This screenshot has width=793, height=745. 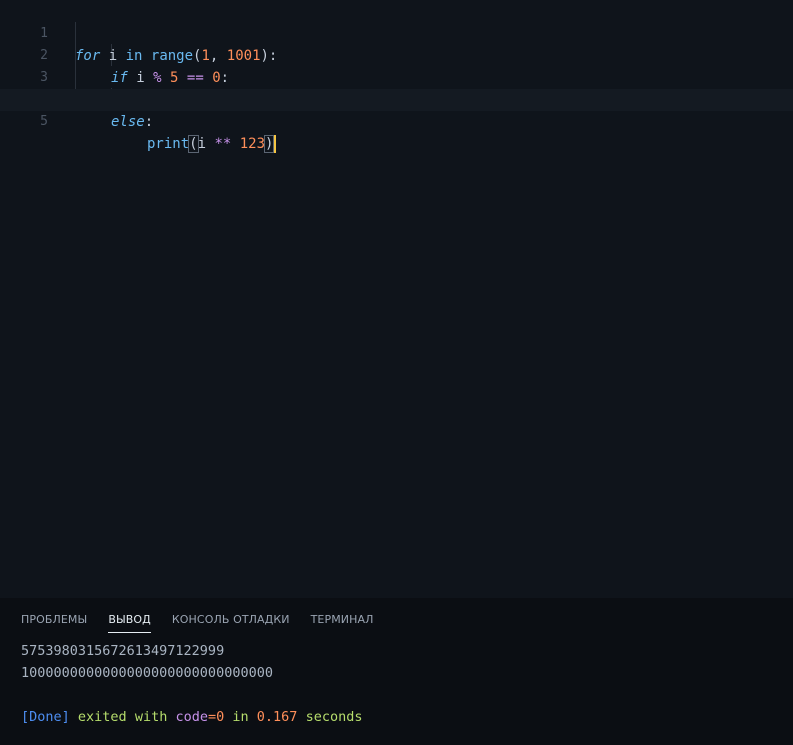 I want to click on tab-problems: ПРОБЛЕМЫ, so click(x=54, y=623).